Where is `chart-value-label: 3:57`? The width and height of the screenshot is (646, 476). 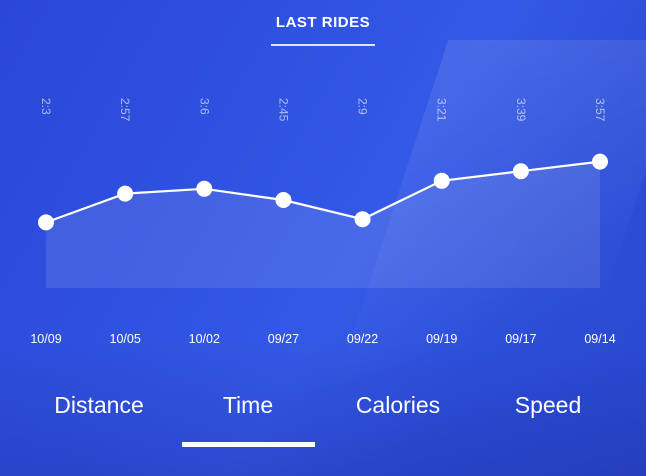
chart-value-label: 3:57 is located at coordinates (600, 110).